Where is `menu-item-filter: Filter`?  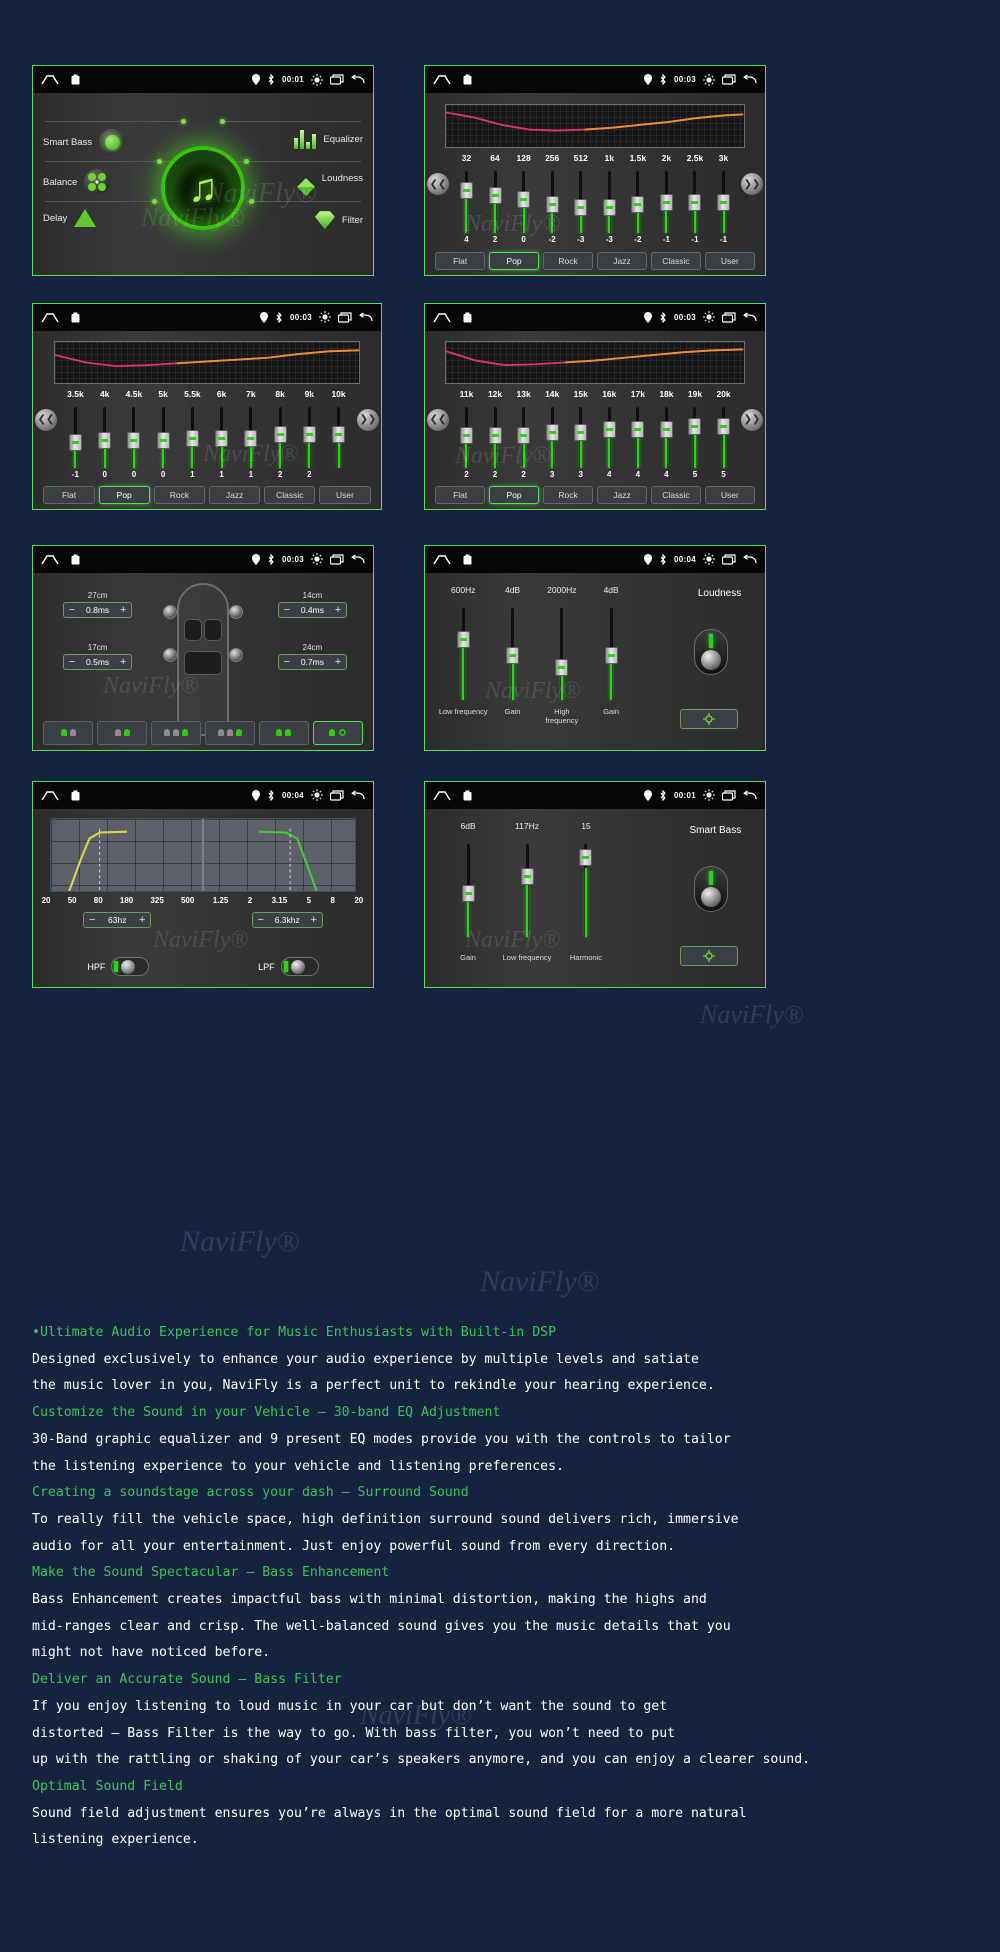 menu-item-filter: Filter is located at coordinates (338, 220).